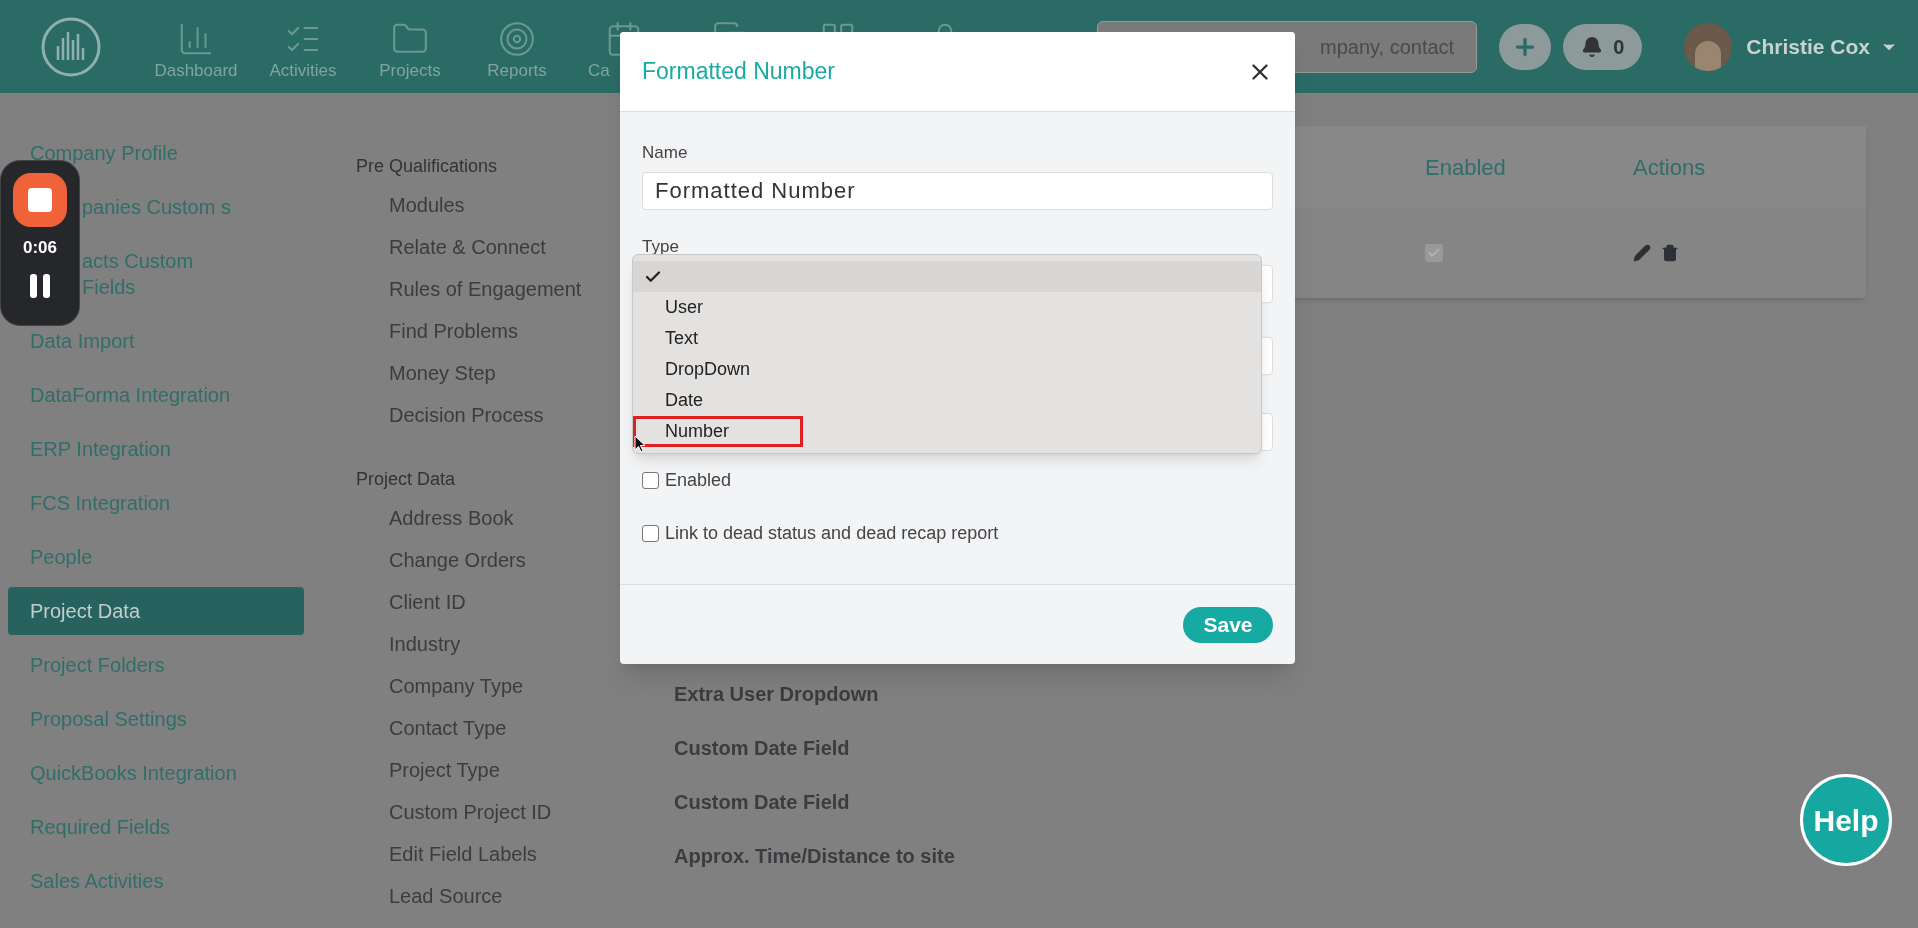 This screenshot has width=1918, height=928. What do you see at coordinates (665, 153) in the screenshot?
I see `field-label: Name` at bounding box center [665, 153].